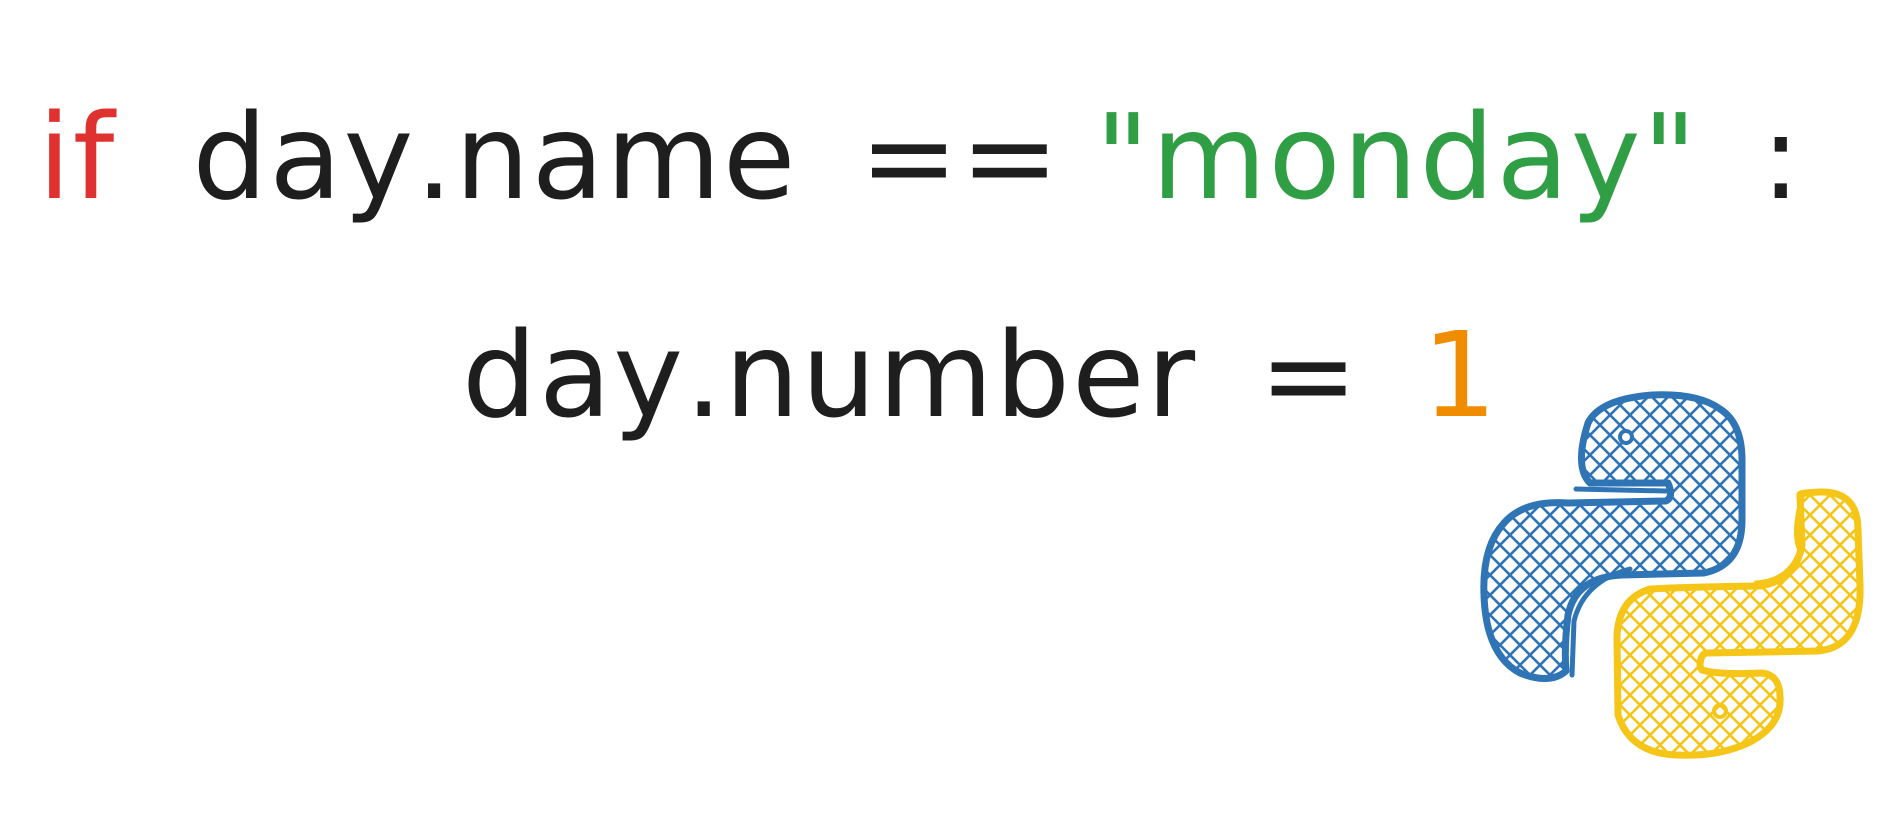 This screenshot has width=1893, height=831. What do you see at coordinates (960, 157) in the screenshot?
I see `equality-operator: ==` at bounding box center [960, 157].